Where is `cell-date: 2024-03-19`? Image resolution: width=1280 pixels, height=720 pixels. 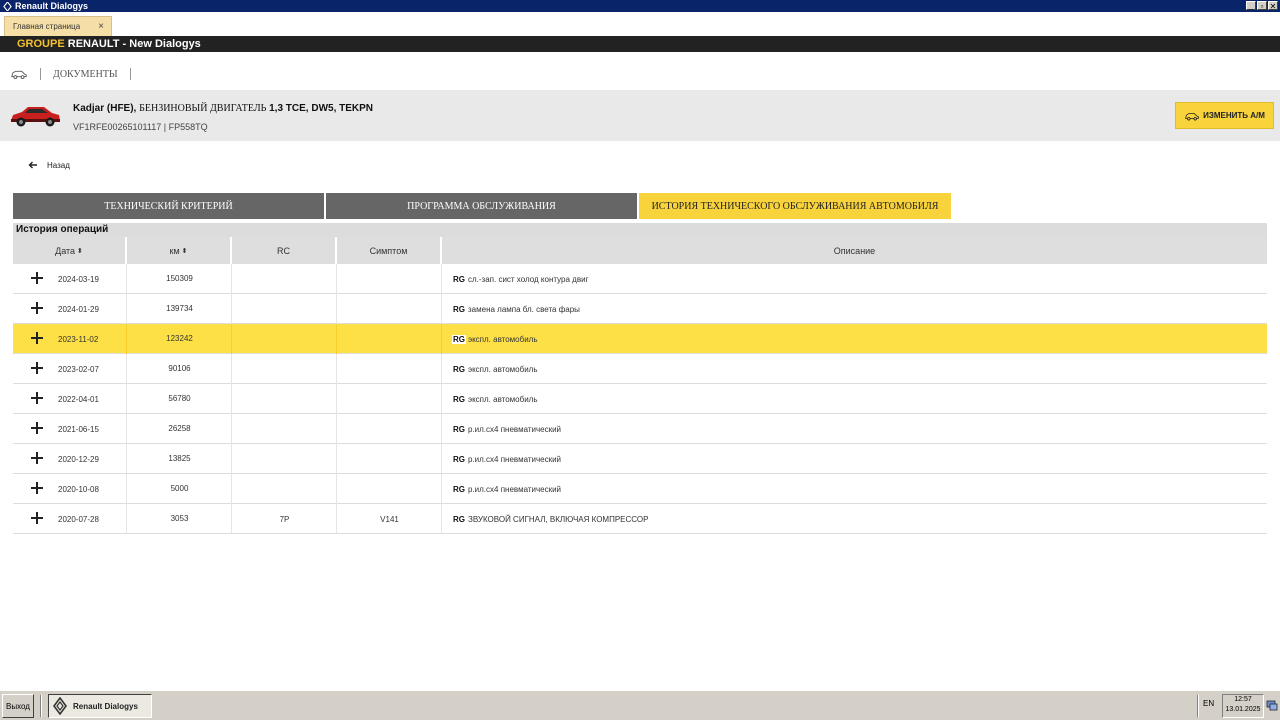
cell-date: 2024-03-19 is located at coordinates (78, 279).